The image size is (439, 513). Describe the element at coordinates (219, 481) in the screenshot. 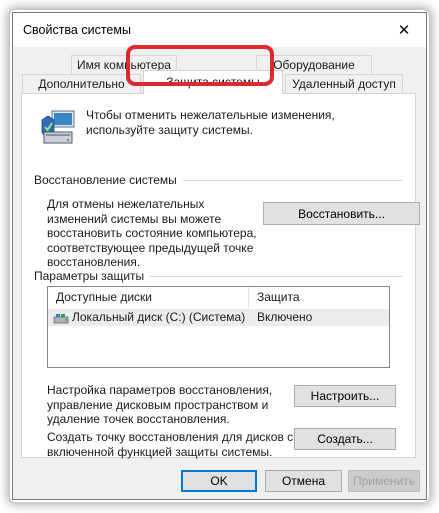

I see `ok-button: OK` at that location.